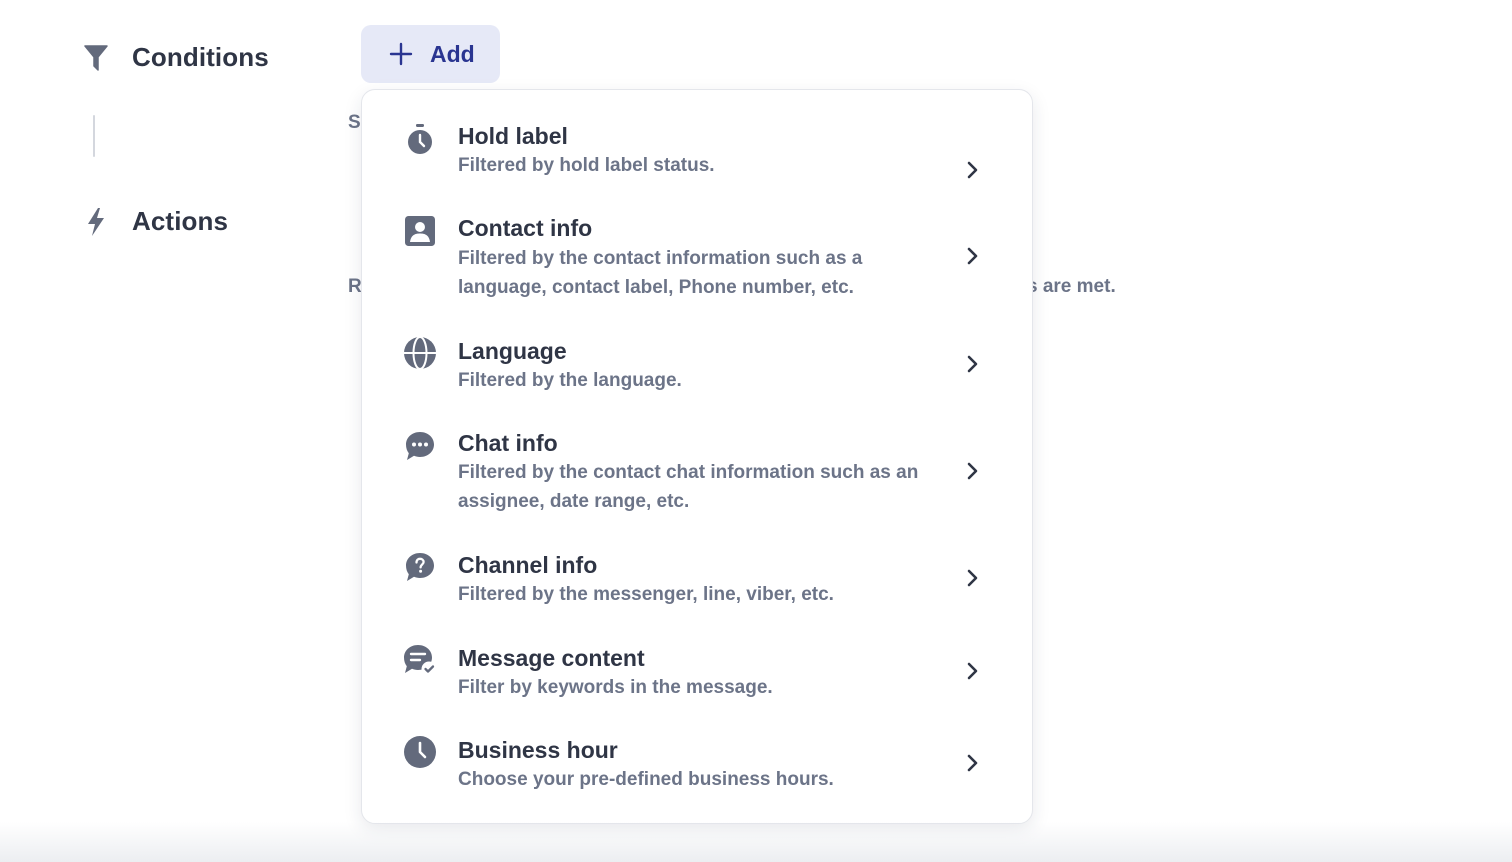 The height and width of the screenshot is (862, 1512). I want to click on menu-item-description: Filtered by the language., so click(570, 380).